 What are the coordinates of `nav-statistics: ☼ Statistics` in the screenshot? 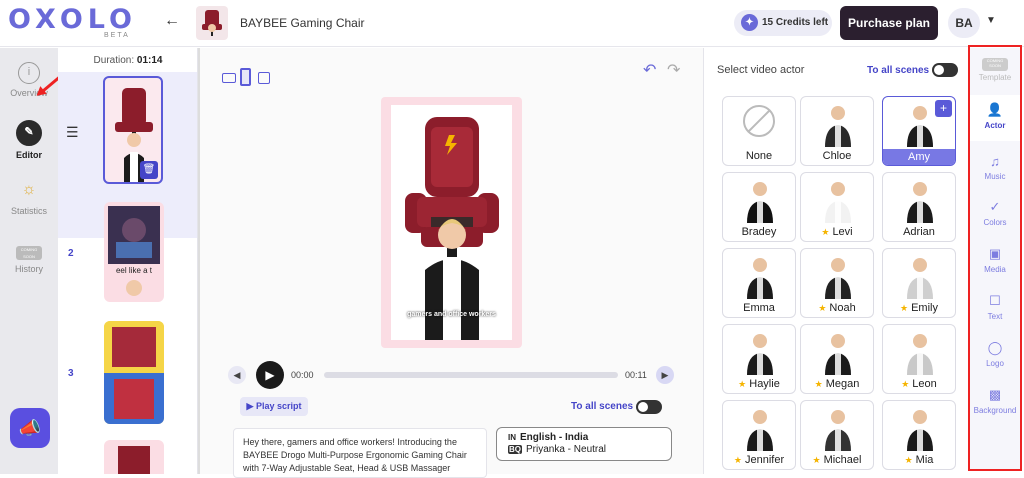 It's located at (29, 198).